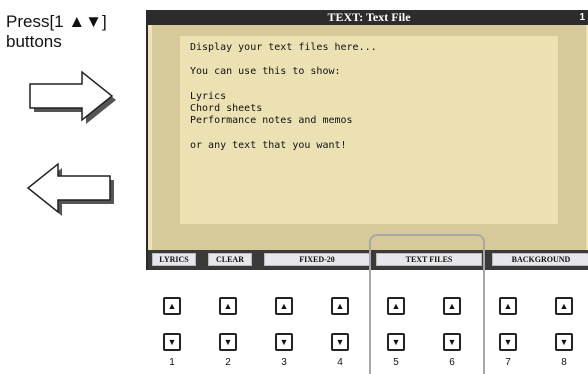 This screenshot has height=374, width=588. I want to click on button-5-up: ▲, so click(396, 306).